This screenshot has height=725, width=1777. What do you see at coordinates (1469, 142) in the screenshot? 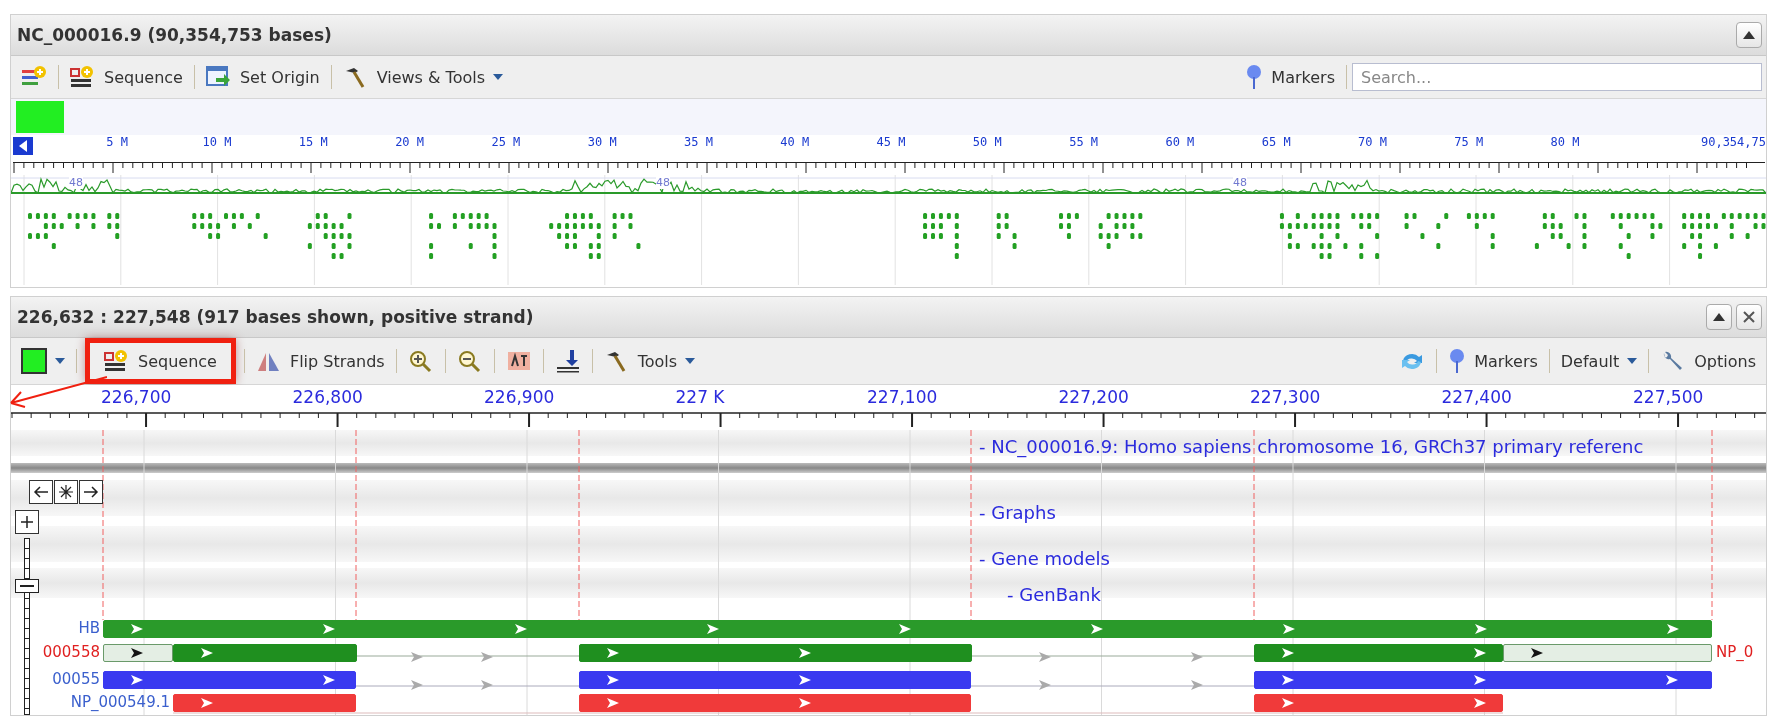
I see `ruler-label: 75 M` at bounding box center [1469, 142].